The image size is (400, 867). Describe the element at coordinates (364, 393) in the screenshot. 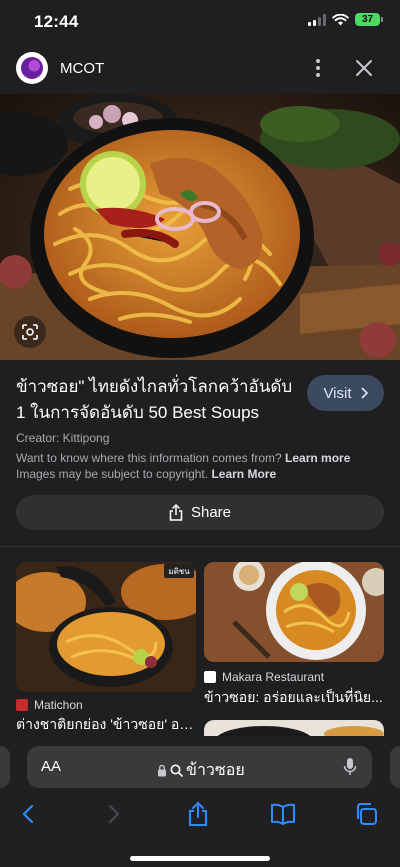

I see `chevron-right-icon` at that location.